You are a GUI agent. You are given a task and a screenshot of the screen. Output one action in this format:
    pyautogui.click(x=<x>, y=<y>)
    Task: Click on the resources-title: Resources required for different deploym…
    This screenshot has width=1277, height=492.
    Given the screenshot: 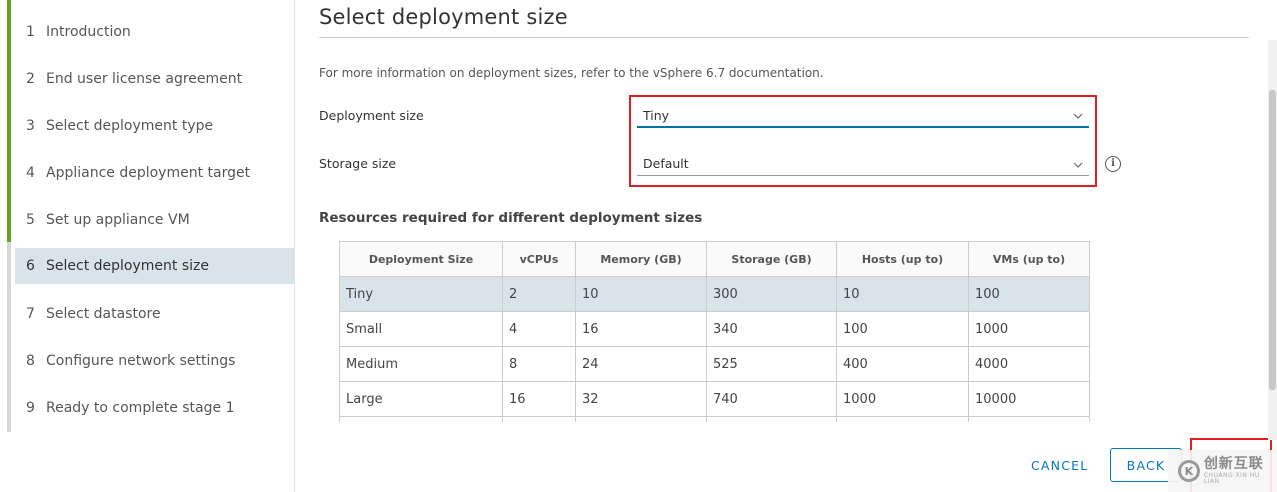 What is the action you would take?
    pyautogui.click(x=511, y=218)
    